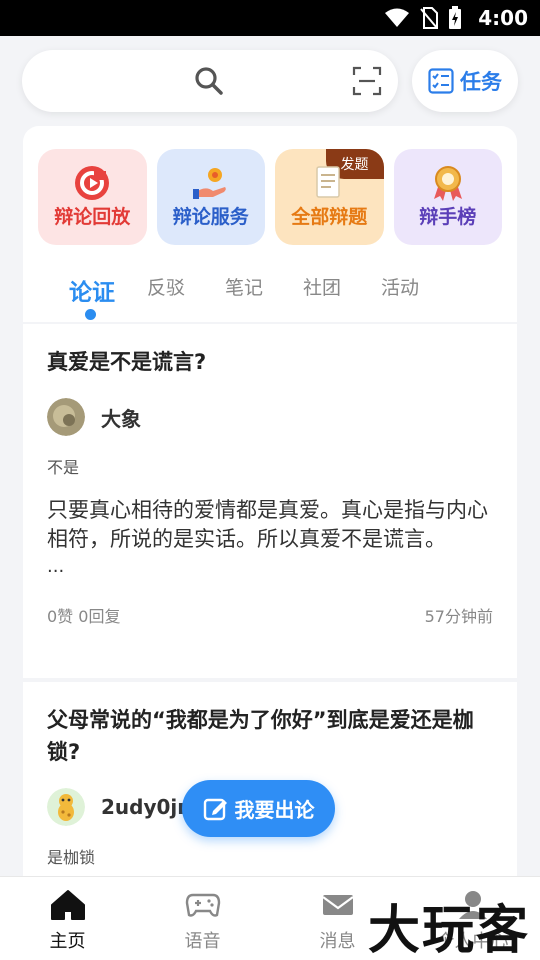  I want to click on nav-label: 语音, so click(202, 941).